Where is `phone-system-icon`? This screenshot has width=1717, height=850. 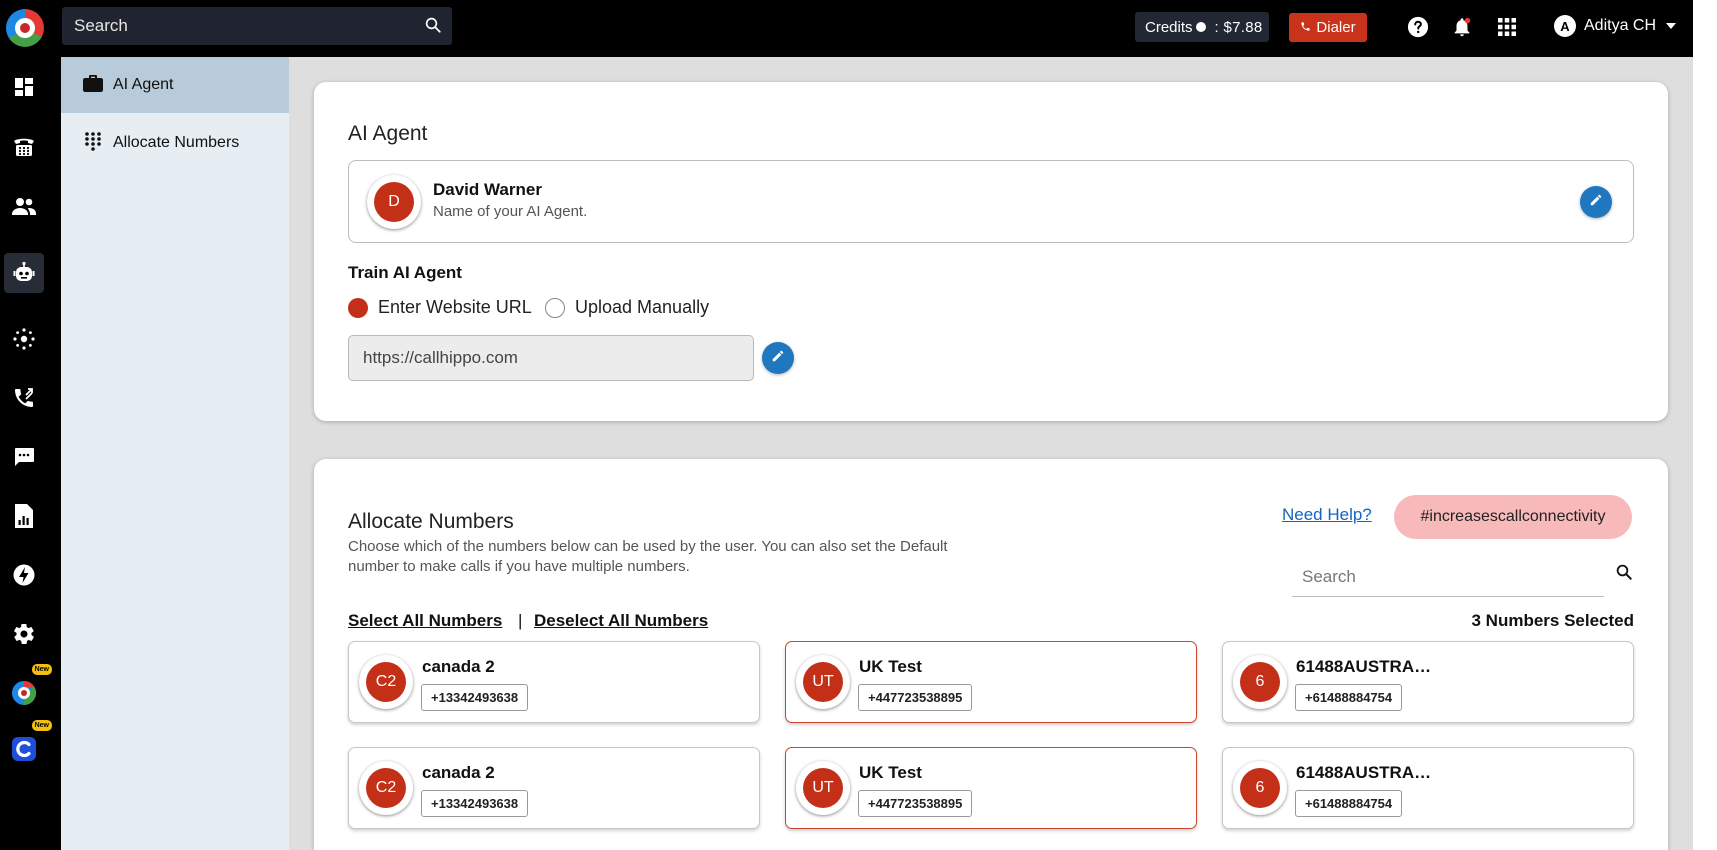 phone-system-icon is located at coordinates (24, 146).